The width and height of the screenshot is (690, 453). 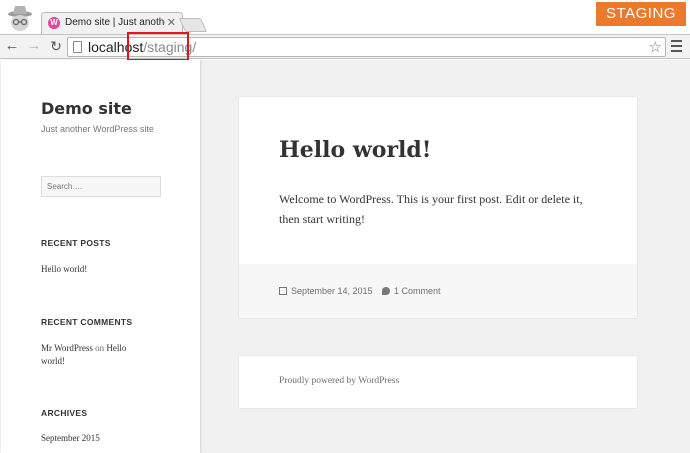 I want to click on site-footer: Proudly powered by WordPress, so click(x=438, y=382).